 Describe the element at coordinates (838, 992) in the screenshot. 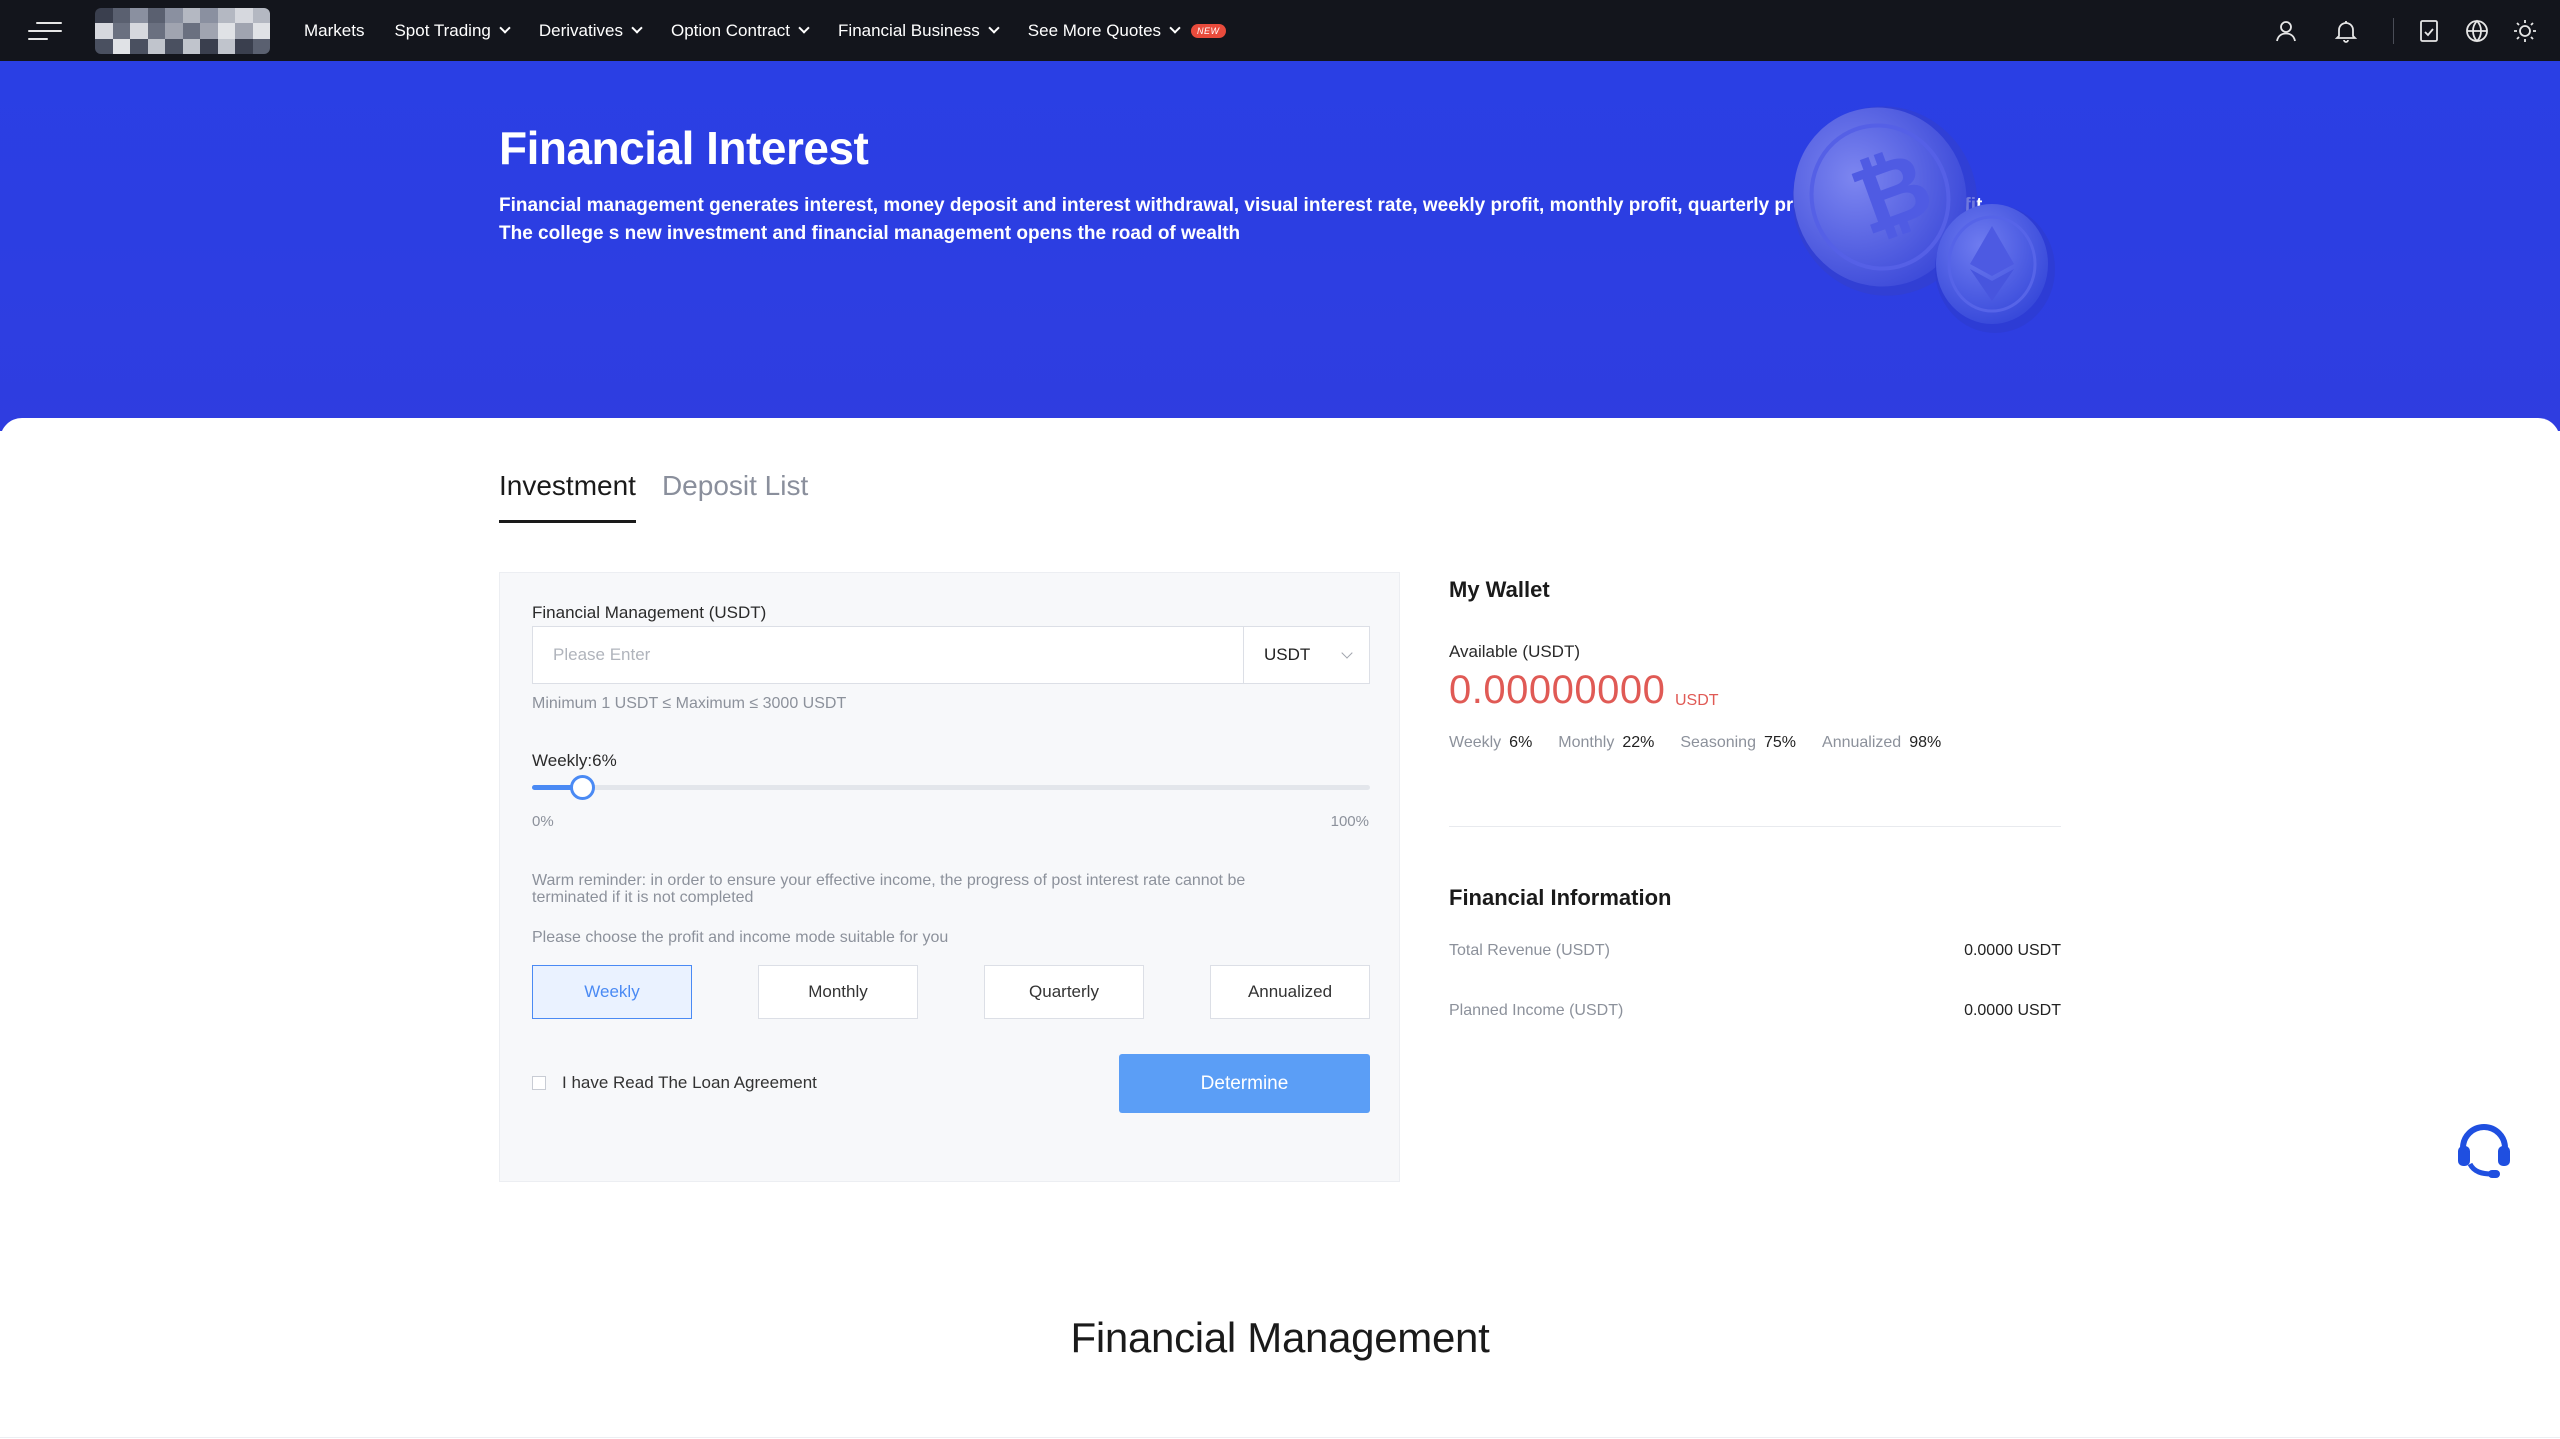

I see `mode-monthly-button: Monthly` at that location.